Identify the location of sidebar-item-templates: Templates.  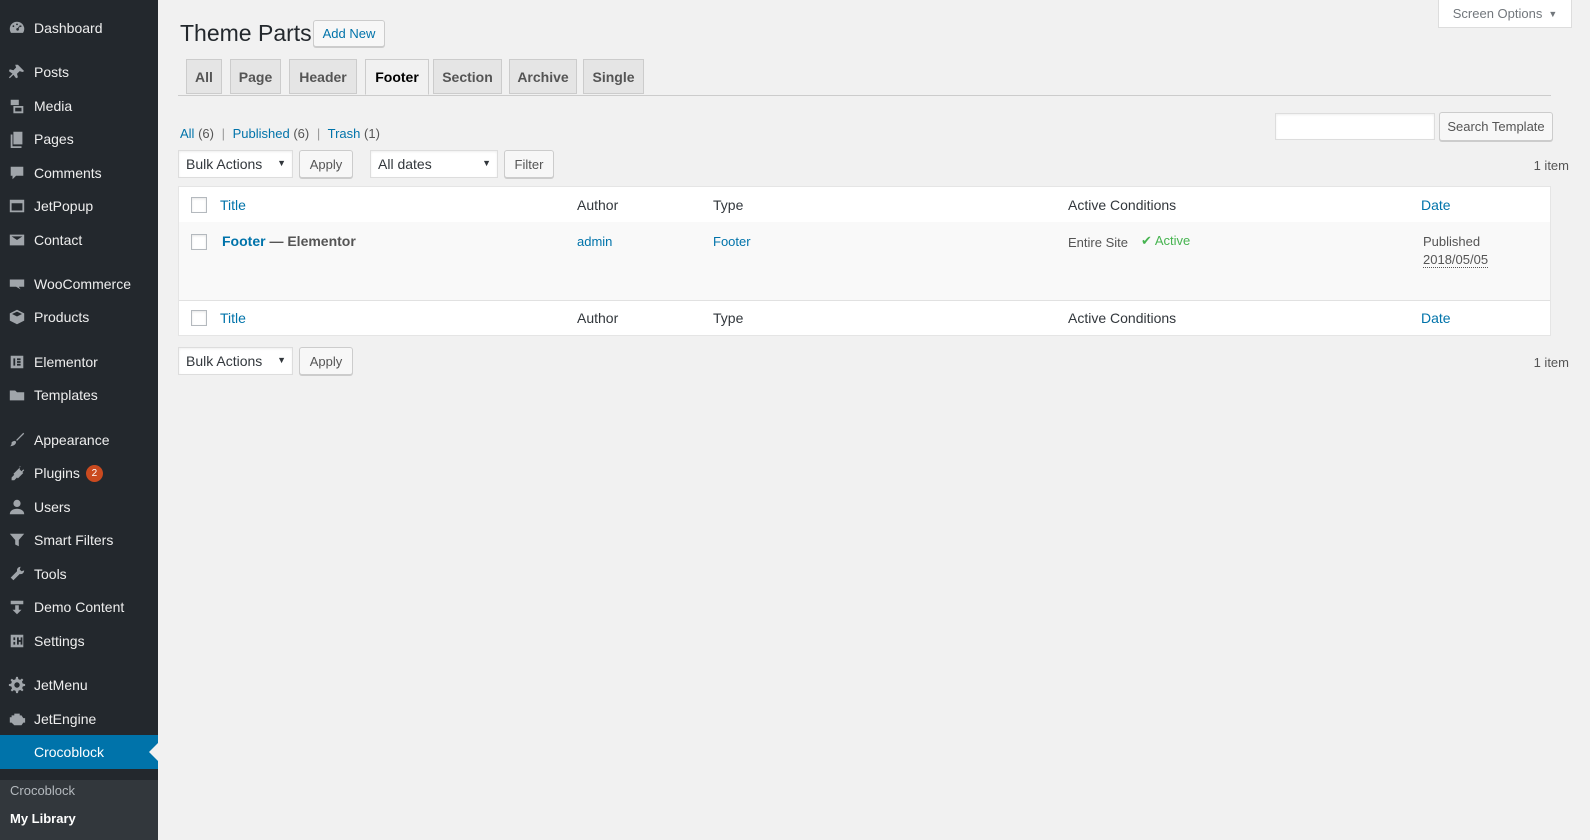
(79, 395).